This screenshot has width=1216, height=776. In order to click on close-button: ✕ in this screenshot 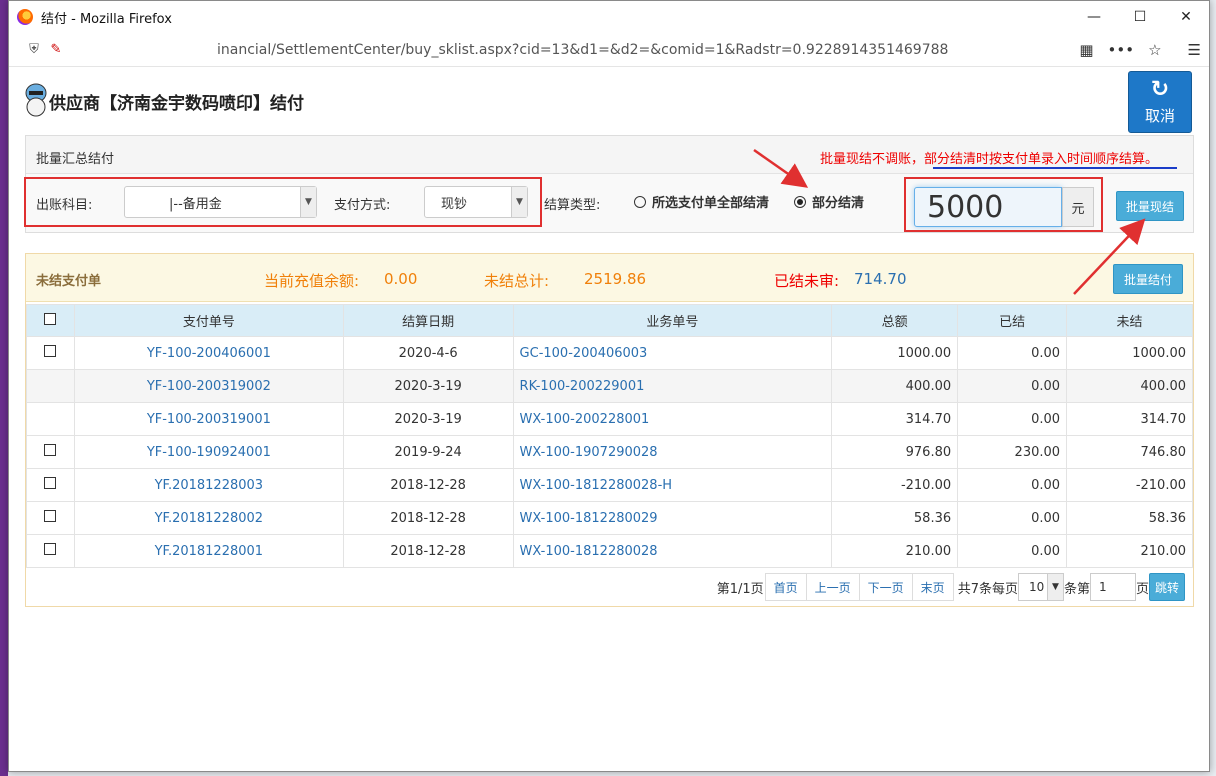, I will do `click(1186, 17)`.